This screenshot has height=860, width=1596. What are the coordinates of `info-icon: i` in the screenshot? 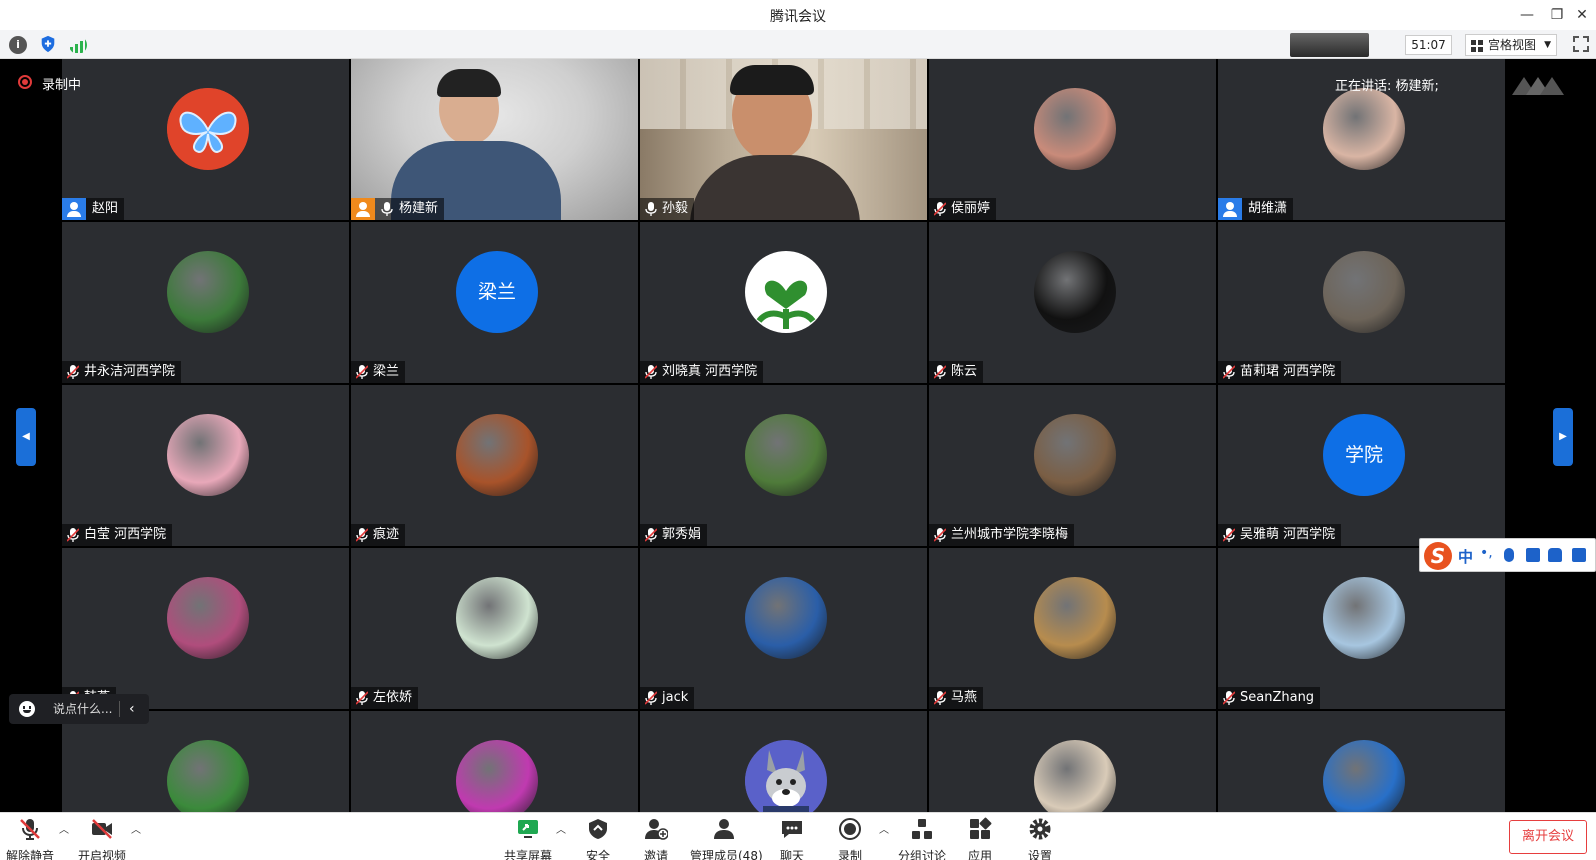 It's located at (18, 45).